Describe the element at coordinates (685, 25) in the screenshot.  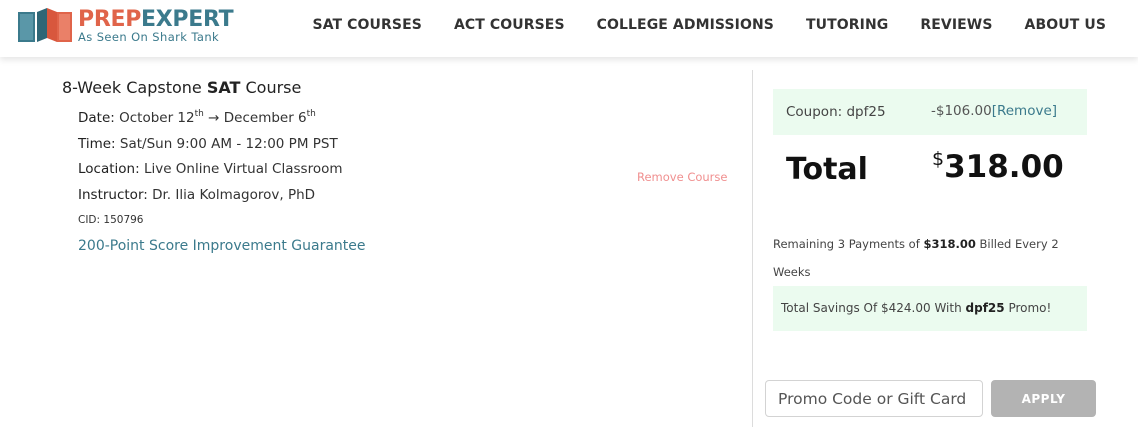
I see `nav-college-admissions: COLLEGE ADMISSIONS` at that location.